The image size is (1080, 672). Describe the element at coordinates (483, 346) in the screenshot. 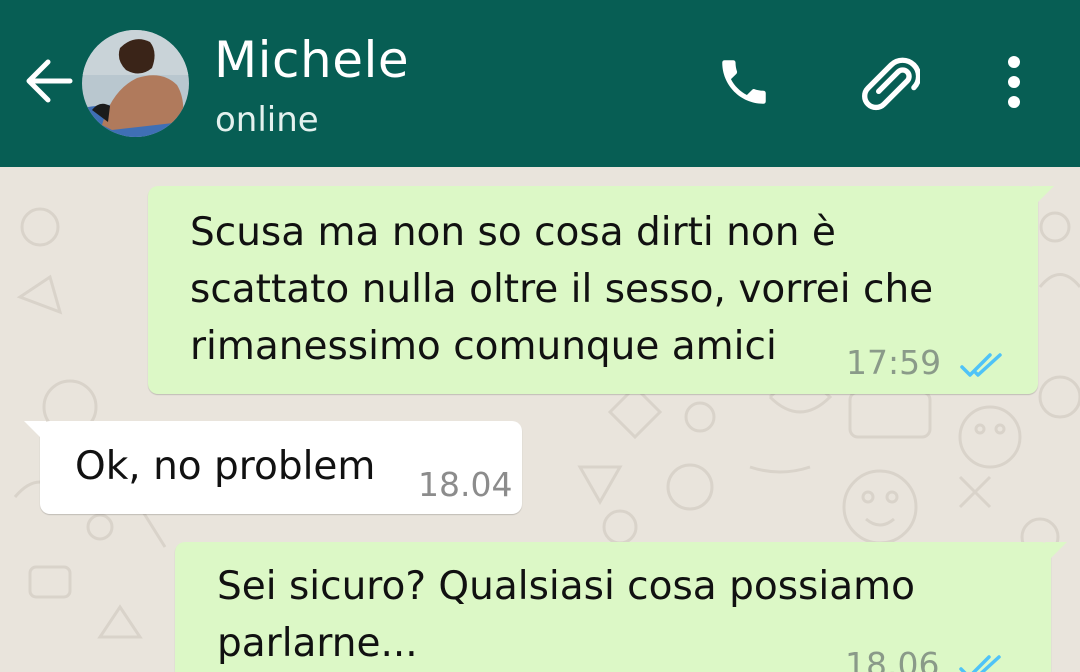

I see `message-text-line: rimanessimo comunque amici` at that location.